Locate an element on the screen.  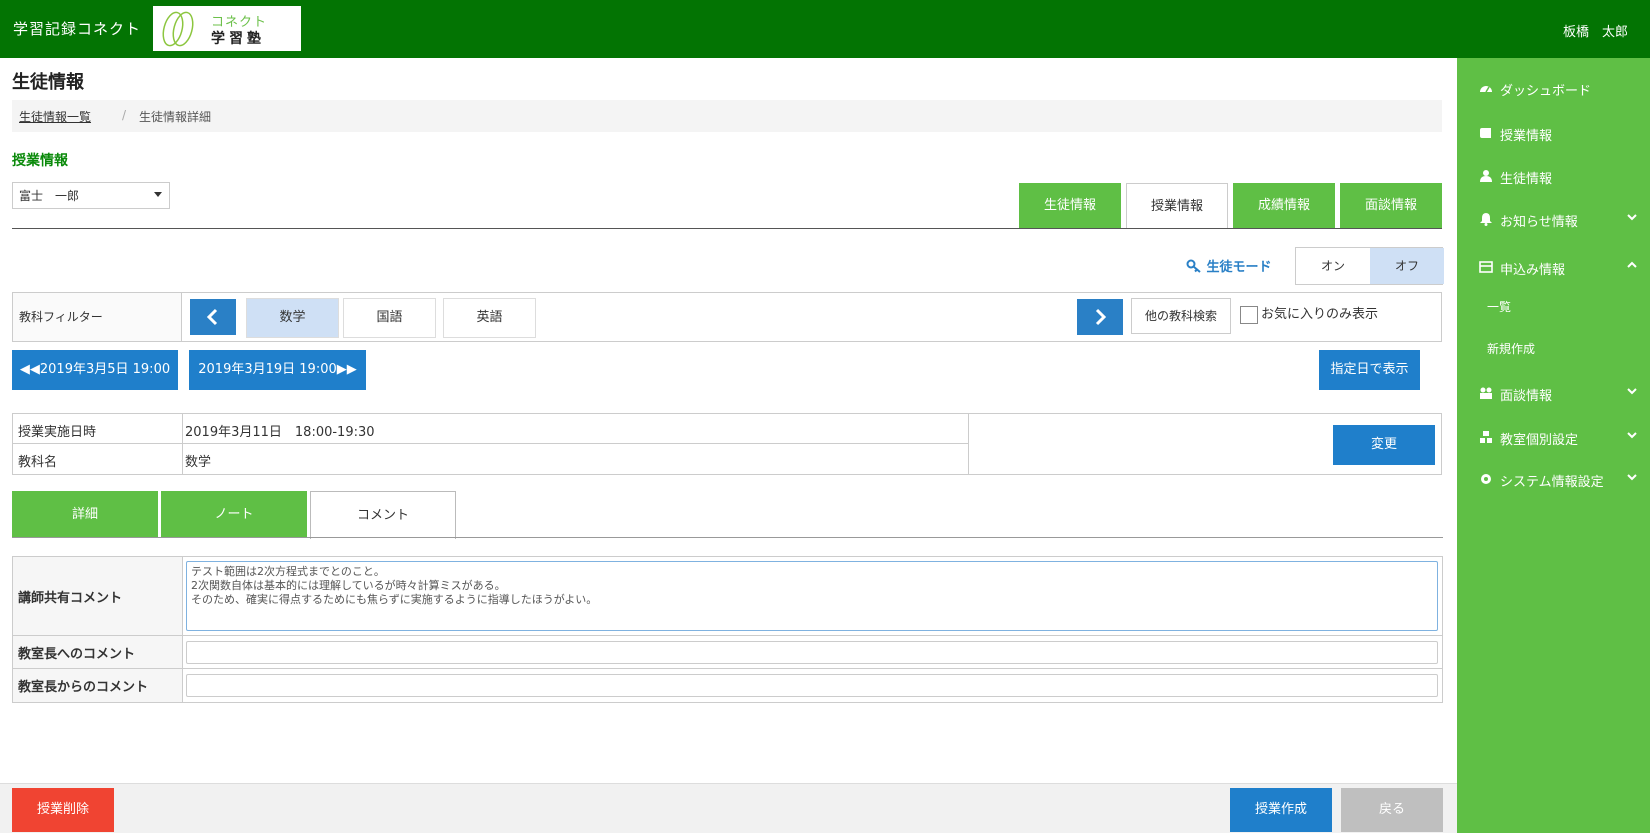
favorites-only-toggle: お気に入りのみ表示 is located at coordinates (1309, 313).